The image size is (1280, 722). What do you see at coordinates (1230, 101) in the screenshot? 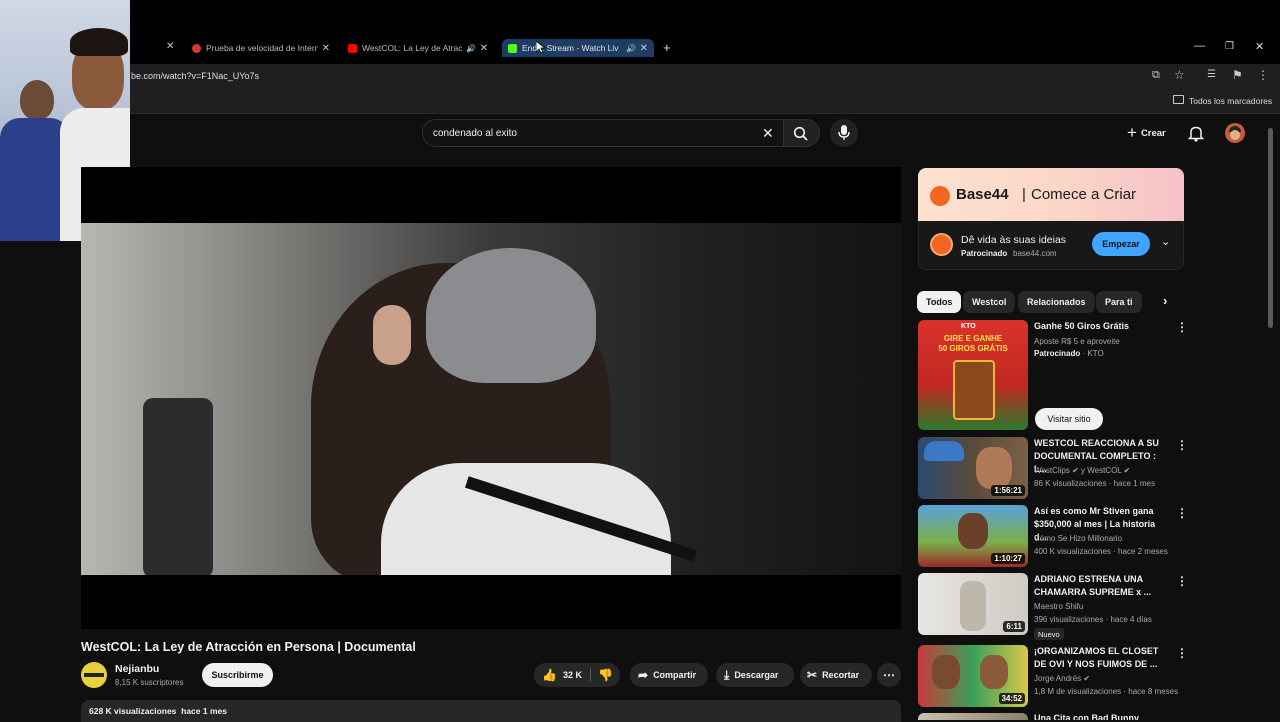
I see `all-bookmarks-link: Todos los marcadores` at bounding box center [1230, 101].